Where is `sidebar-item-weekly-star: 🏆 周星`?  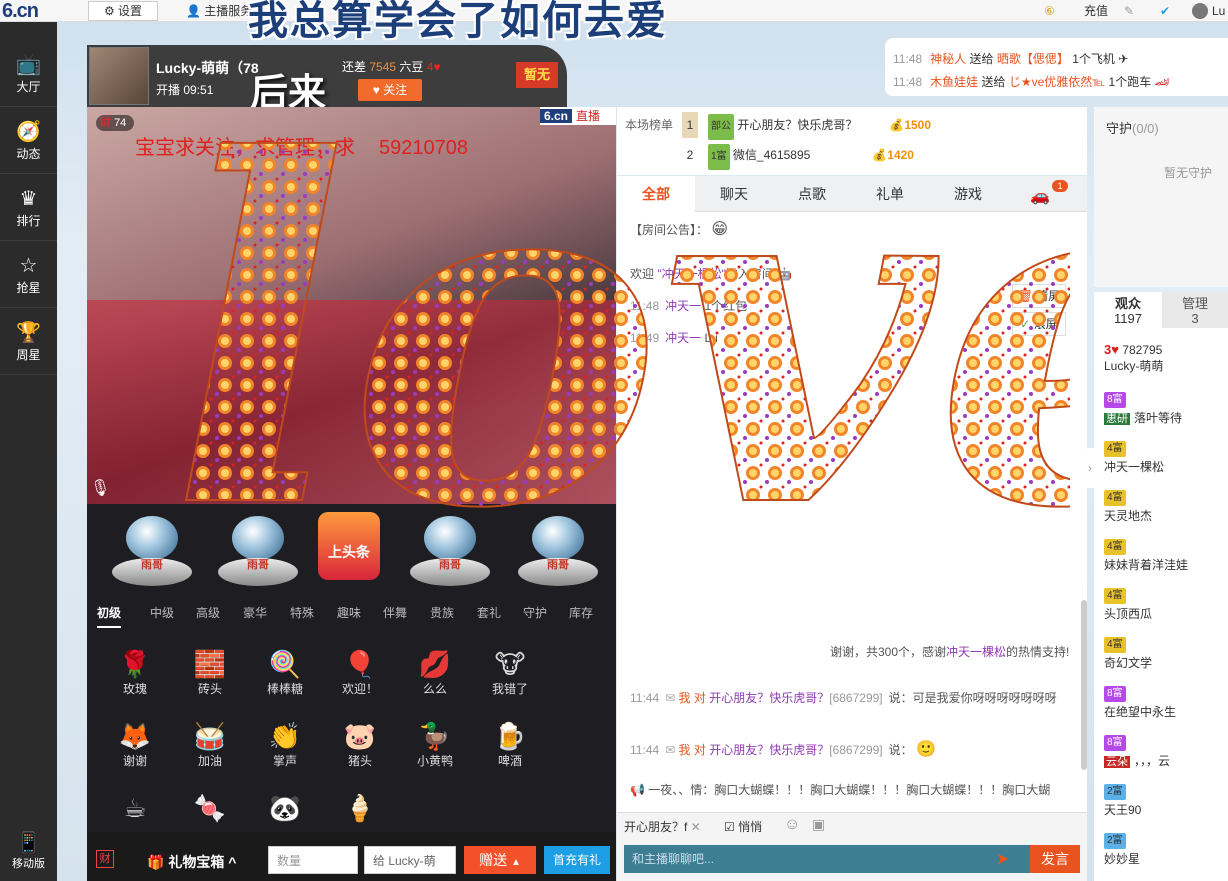 sidebar-item-weekly-star: 🏆 周星 is located at coordinates (28, 341).